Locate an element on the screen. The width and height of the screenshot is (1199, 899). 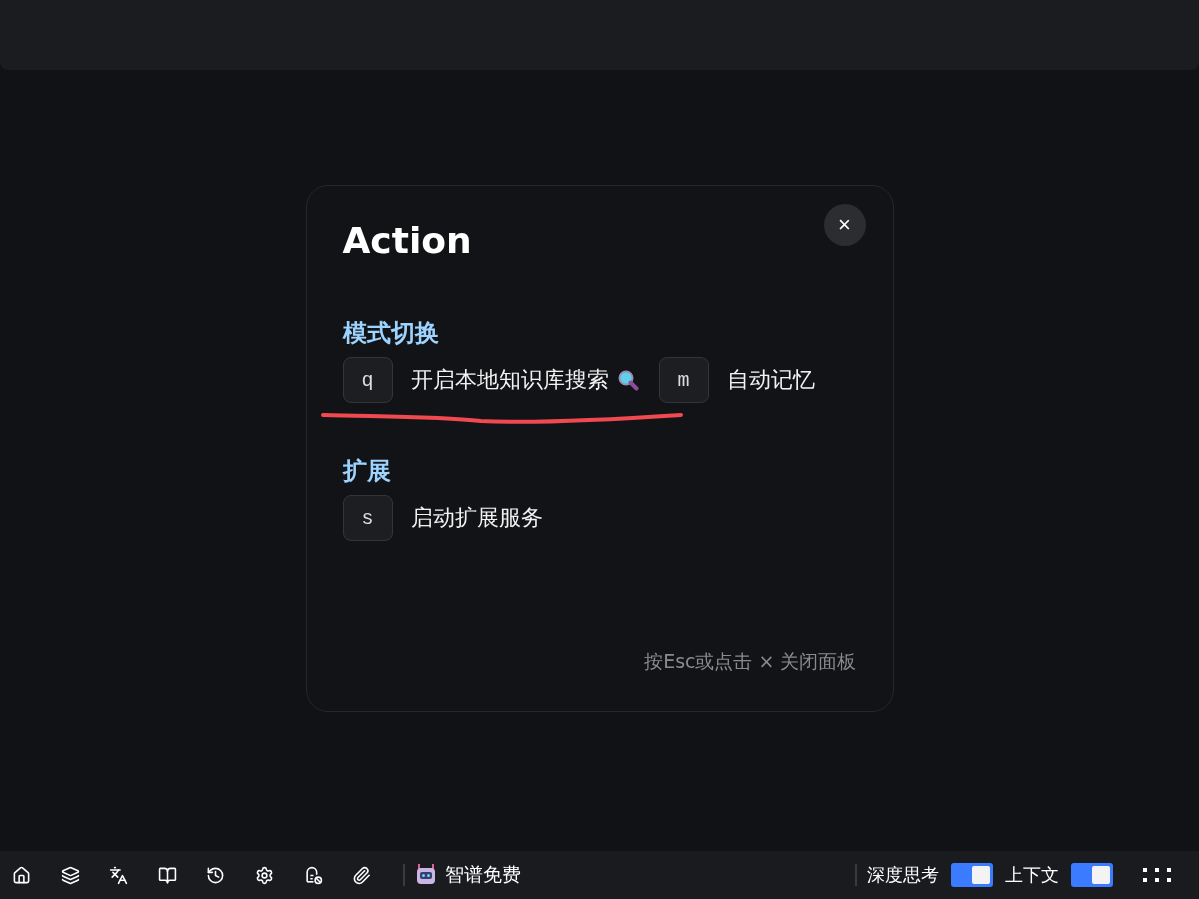
grid-icon is located at coordinates (1157, 875).